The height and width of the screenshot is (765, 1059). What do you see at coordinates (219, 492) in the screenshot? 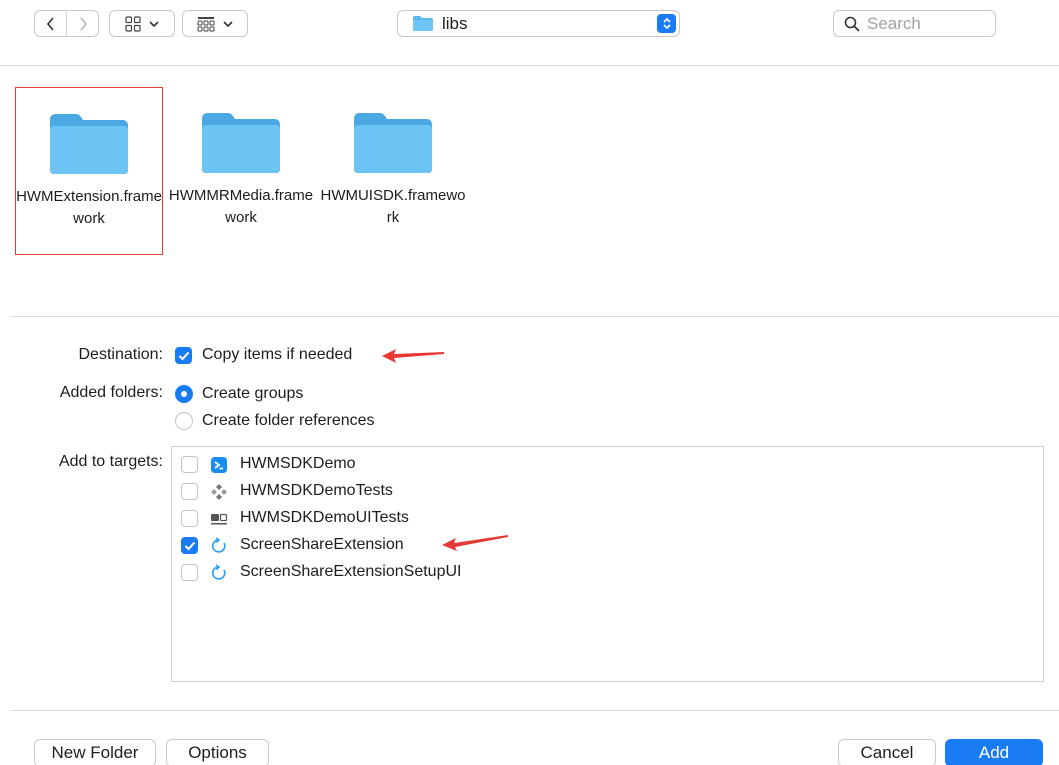
I see `unit-test-icon` at bounding box center [219, 492].